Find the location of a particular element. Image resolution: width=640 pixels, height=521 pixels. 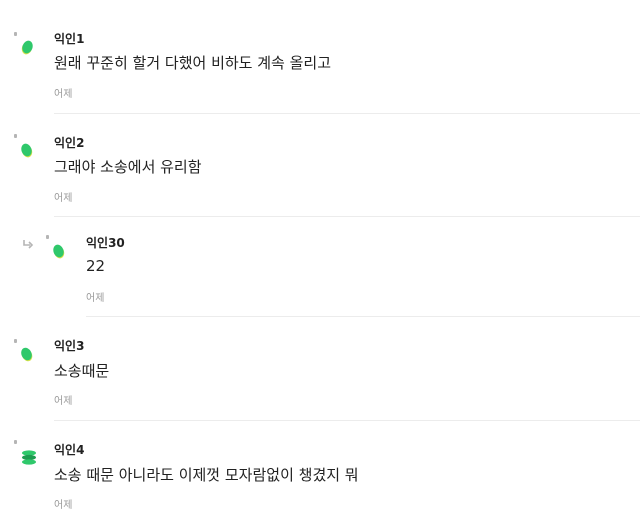

comment-text: 그래야 소송에서 유리함 is located at coordinates (128, 167).